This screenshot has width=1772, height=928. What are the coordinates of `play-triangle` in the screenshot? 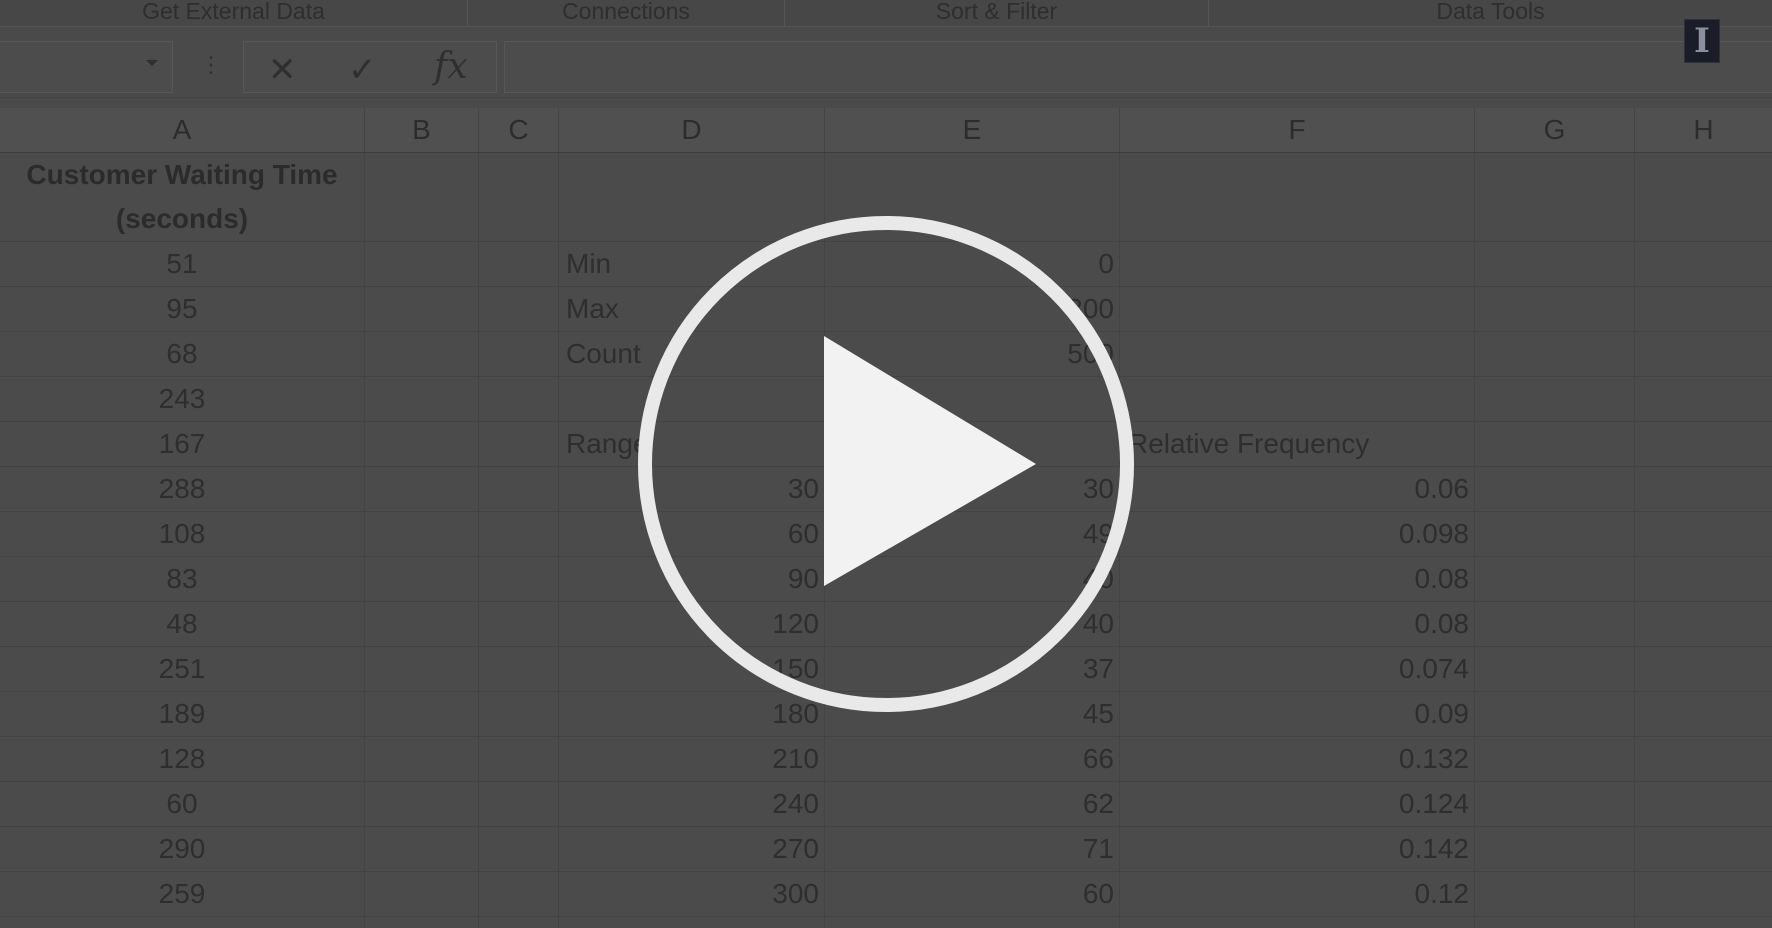 It's located at (930, 461).